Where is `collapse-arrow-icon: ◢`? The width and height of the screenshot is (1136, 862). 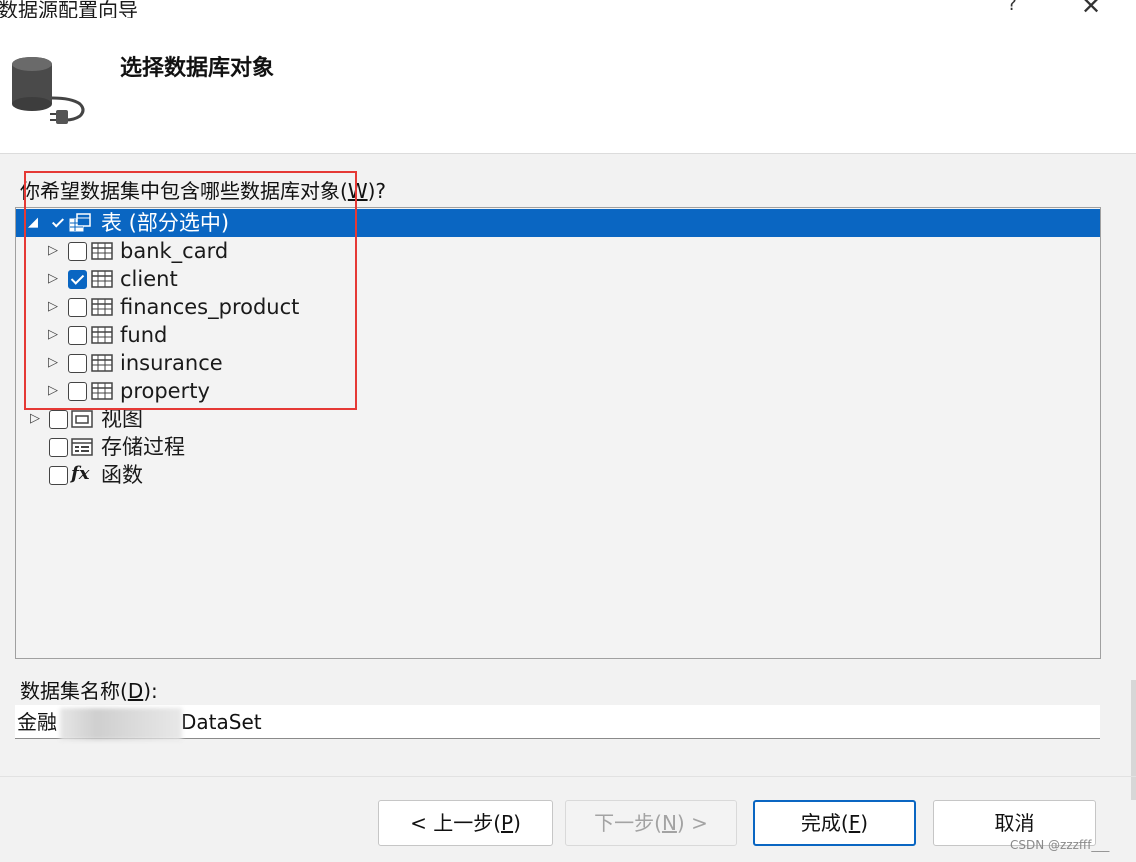 collapse-arrow-icon: ◢ is located at coordinates (33, 223).